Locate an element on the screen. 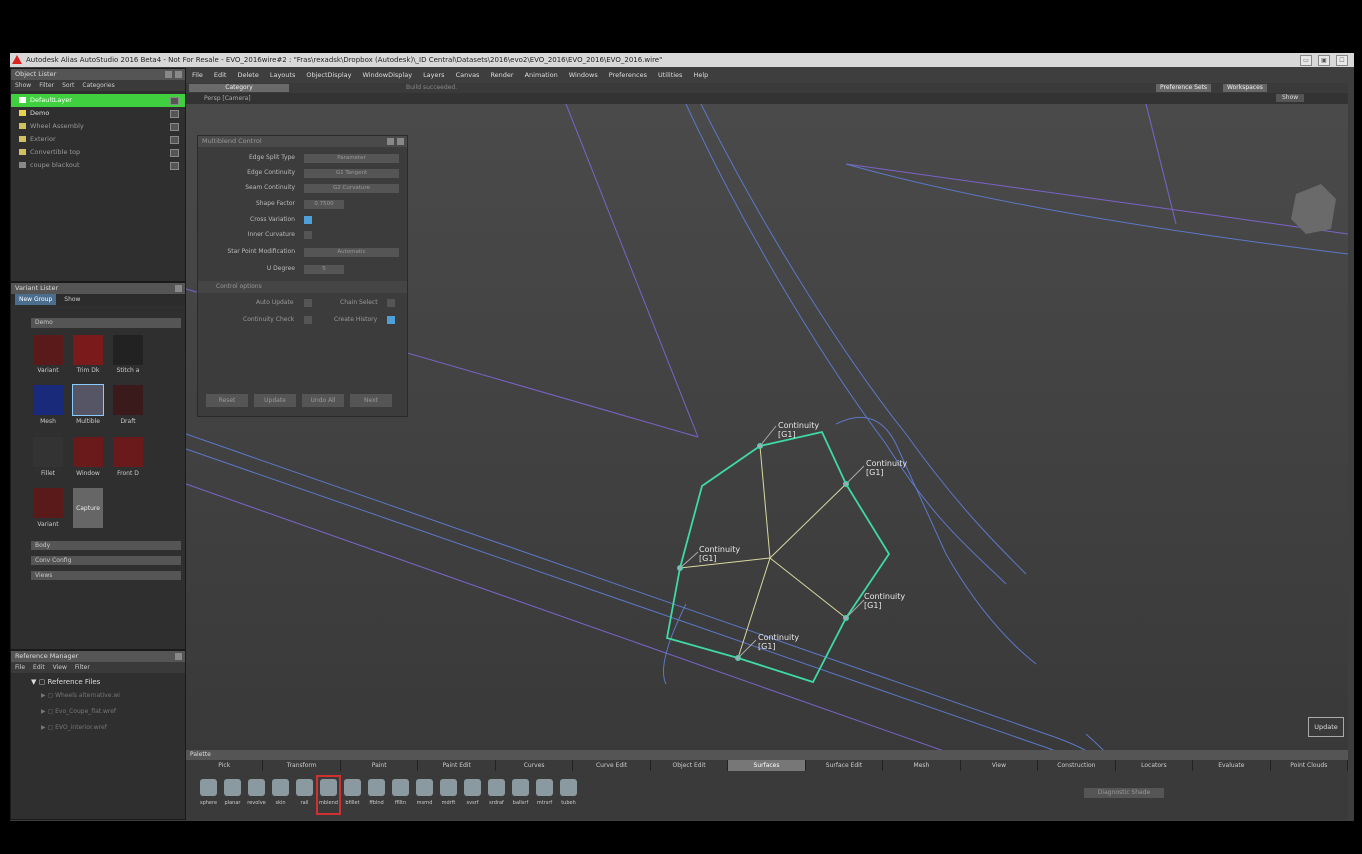 This screenshot has height=854, width=1362. tool-revolve: revolve is located at coordinates (256, 795).